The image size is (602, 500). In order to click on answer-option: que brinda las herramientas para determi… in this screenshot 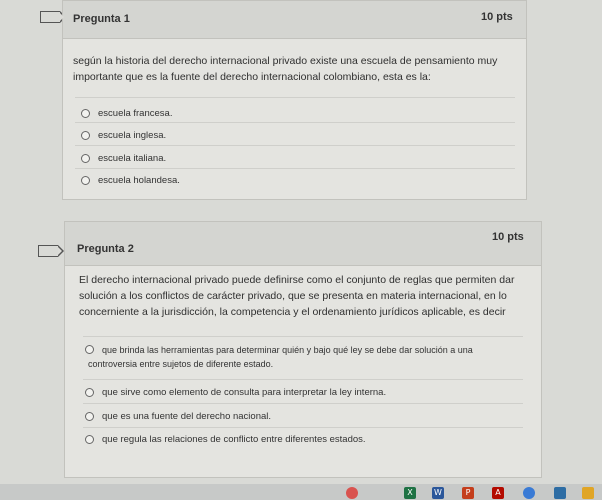, I will do `click(307, 357)`.